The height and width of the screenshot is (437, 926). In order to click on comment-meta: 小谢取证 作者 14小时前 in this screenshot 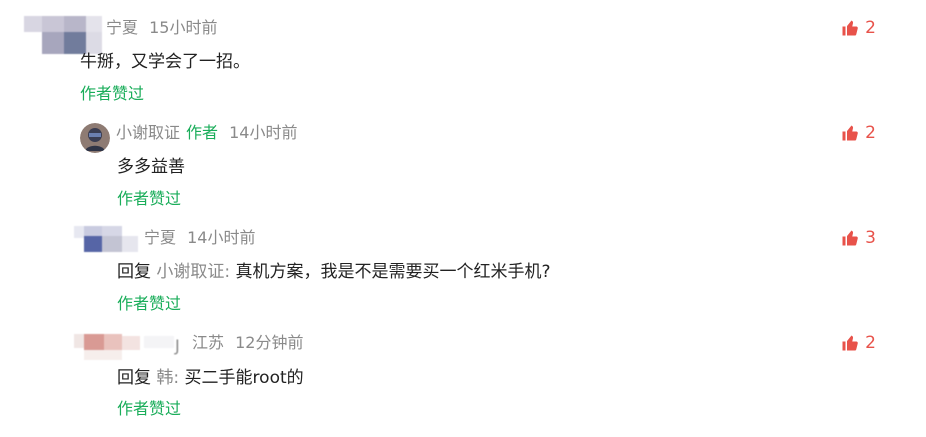, I will do `click(207, 133)`.